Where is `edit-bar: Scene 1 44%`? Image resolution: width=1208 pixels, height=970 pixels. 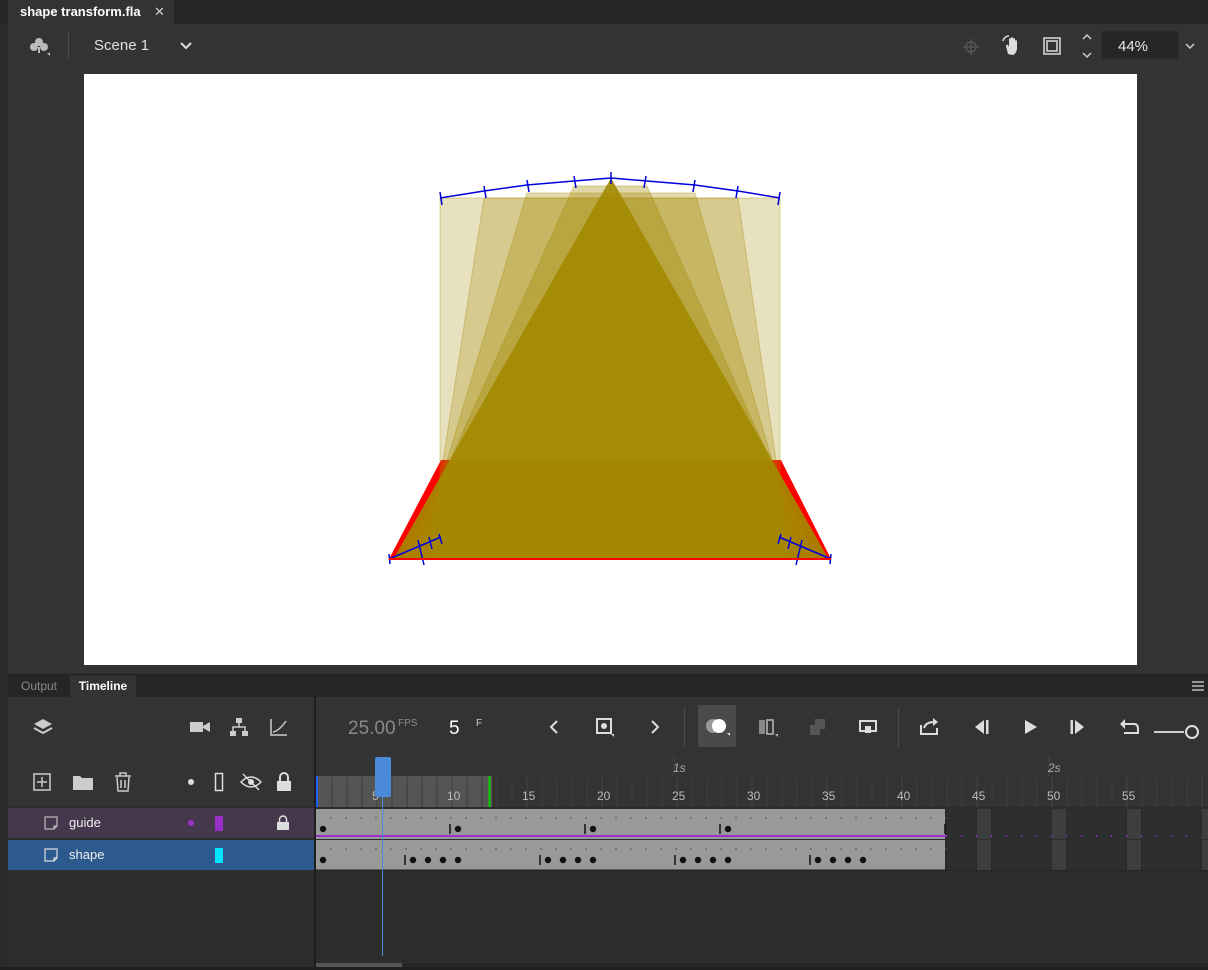 edit-bar: Scene 1 44% is located at coordinates (608, 46).